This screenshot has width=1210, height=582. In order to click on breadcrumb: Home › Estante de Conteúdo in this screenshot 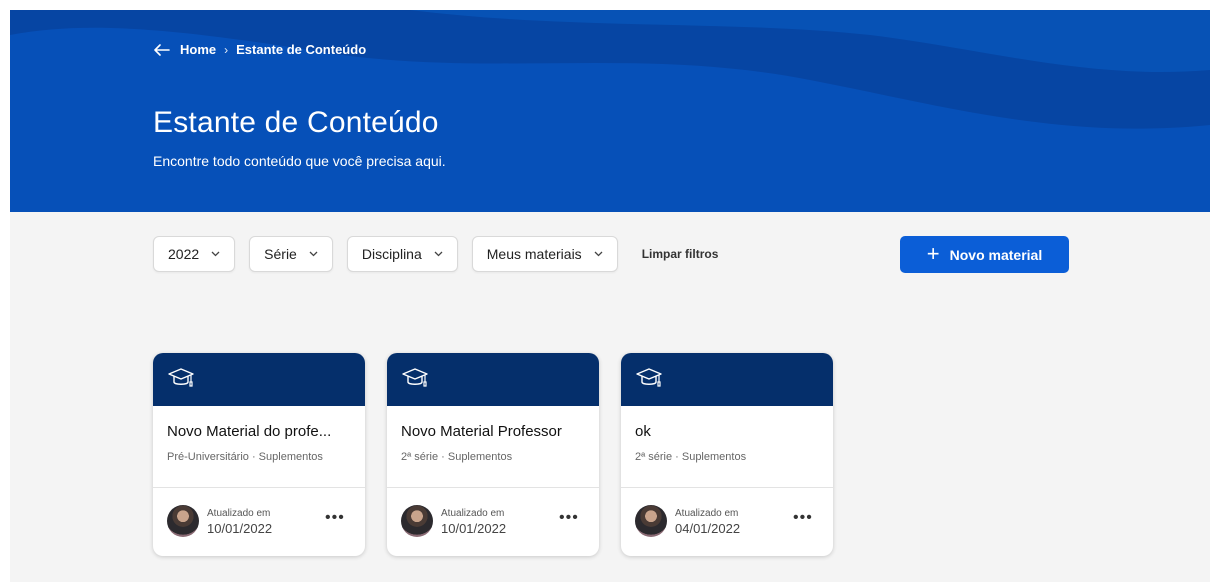, I will do `click(260, 49)`.